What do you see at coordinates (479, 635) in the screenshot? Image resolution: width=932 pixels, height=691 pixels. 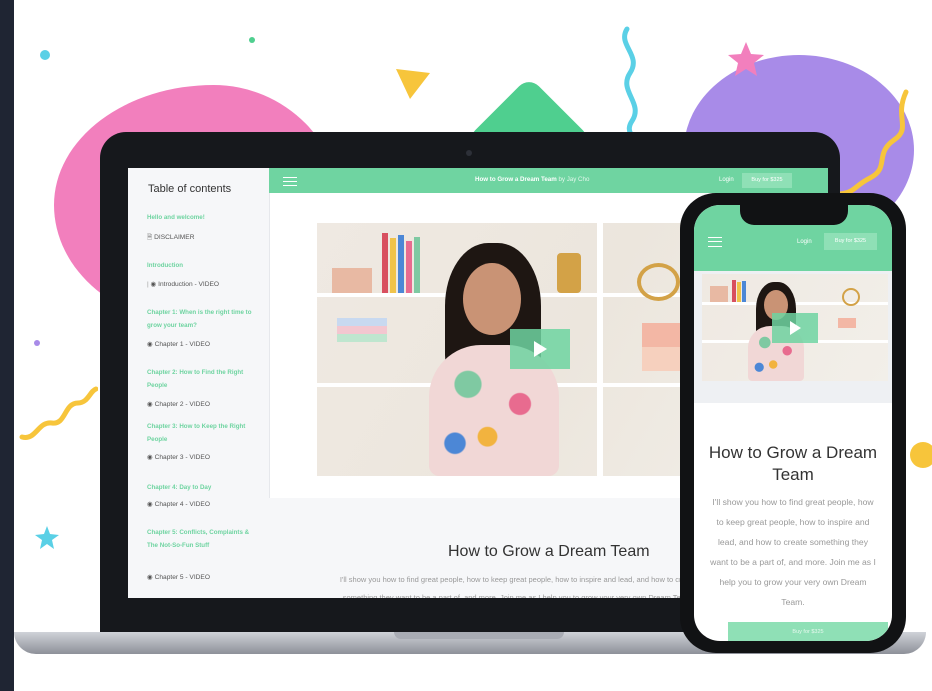 I see `laptop-base-notch` at bounding box center [479, 635].